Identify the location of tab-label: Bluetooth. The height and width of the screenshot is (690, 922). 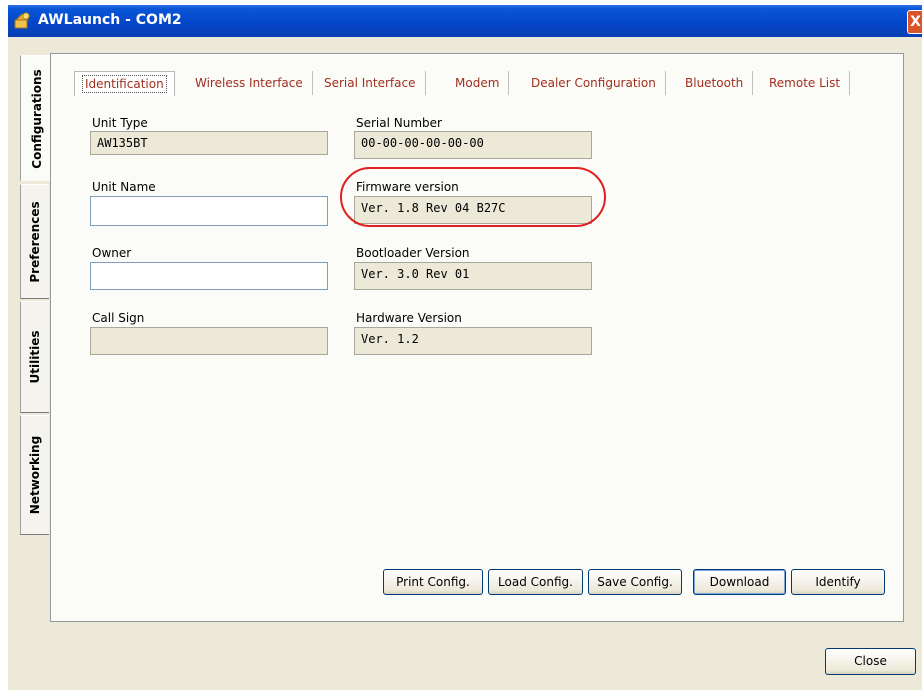
(714, 83).